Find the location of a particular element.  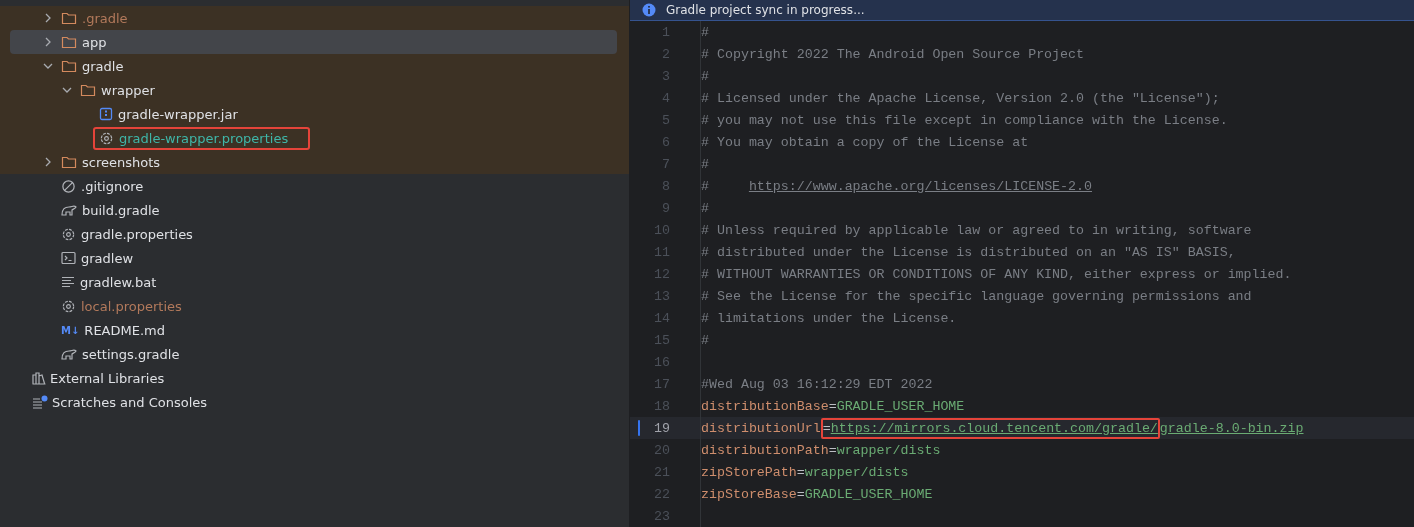

code-comment: # Licensed under the Apache License, Version 2.0 (the "License"); is located at coordinates (960, 98).